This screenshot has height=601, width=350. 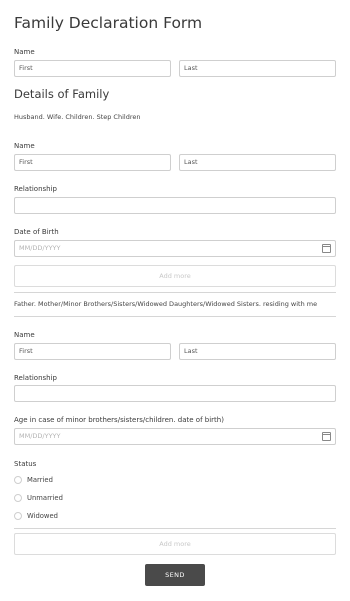 What do you see at coordinates (35, 378) in the screenshot?
I see `dependent-relationship-label: Relationship` at bounding box center [35, 378].